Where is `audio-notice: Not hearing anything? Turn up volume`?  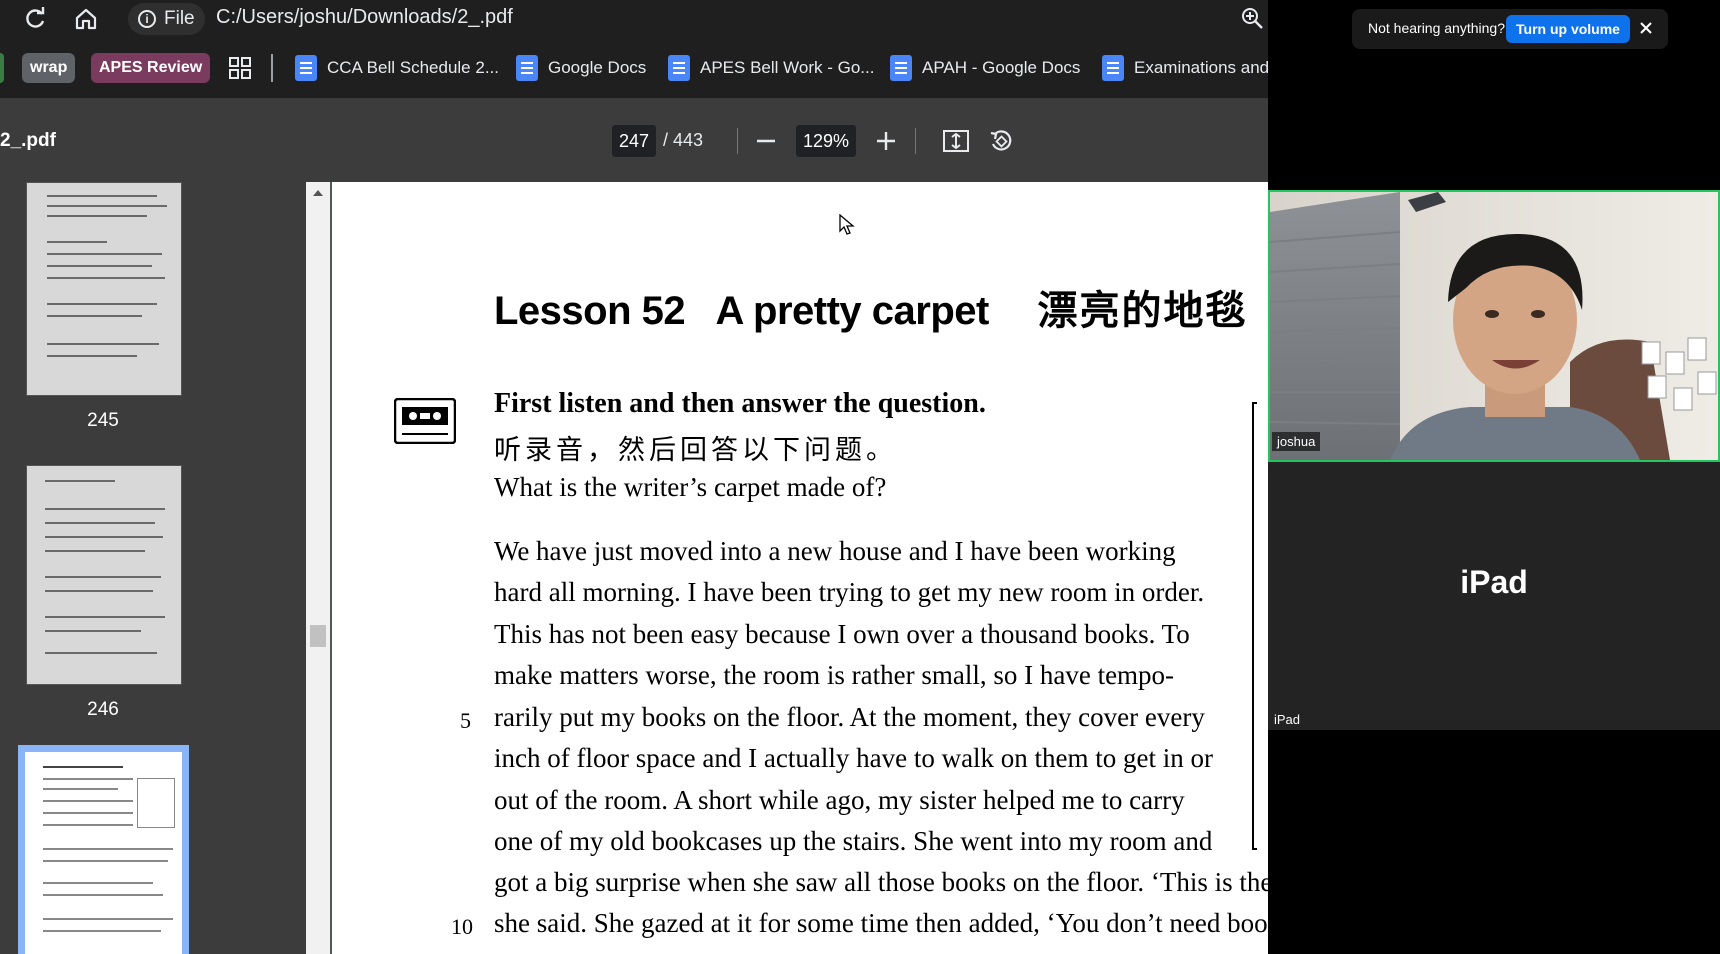
audio-notice: Not hearing anything? Turn up volume is located at coordinates (1510, 29).